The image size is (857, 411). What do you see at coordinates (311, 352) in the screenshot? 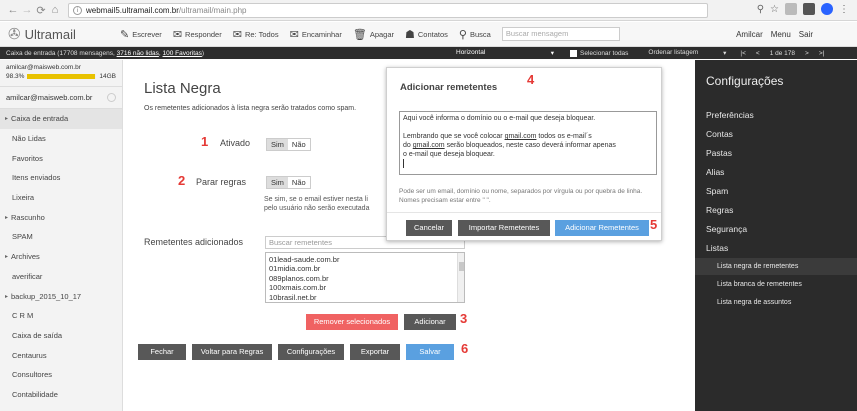
I see `settings-button: Configurações` at bounding box center [311, 352].